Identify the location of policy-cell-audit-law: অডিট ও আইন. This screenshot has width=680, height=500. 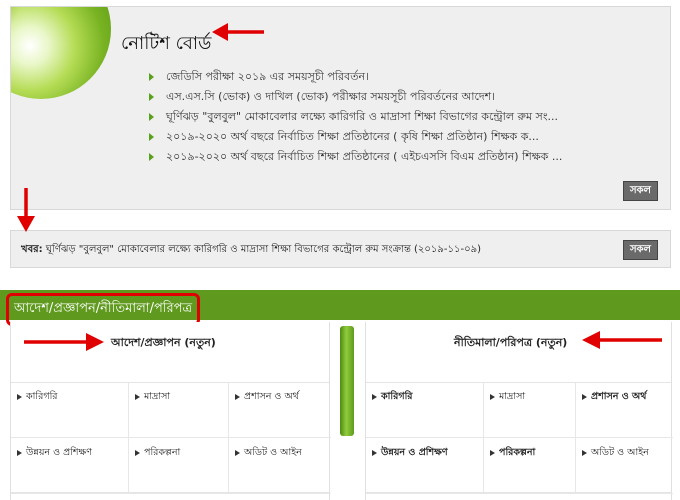
(624, 466).